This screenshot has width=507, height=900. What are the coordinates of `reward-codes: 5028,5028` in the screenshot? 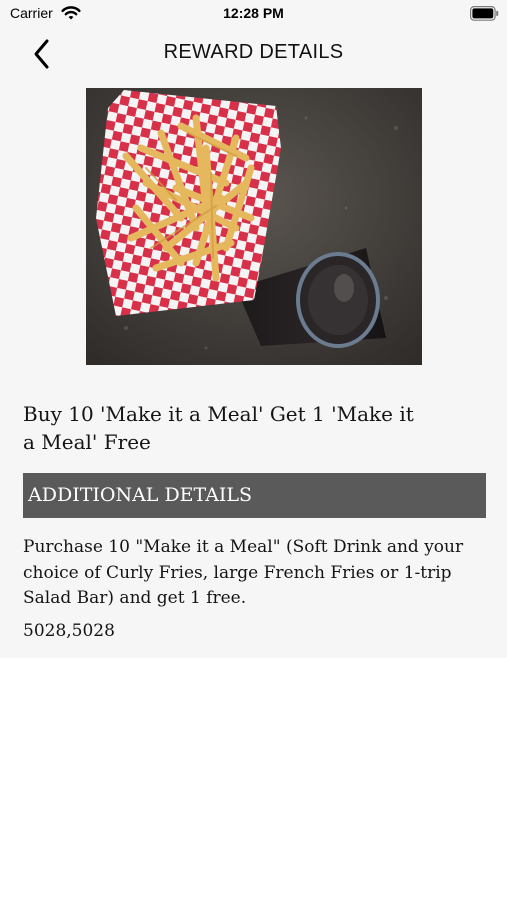 It's located at (69, 631).